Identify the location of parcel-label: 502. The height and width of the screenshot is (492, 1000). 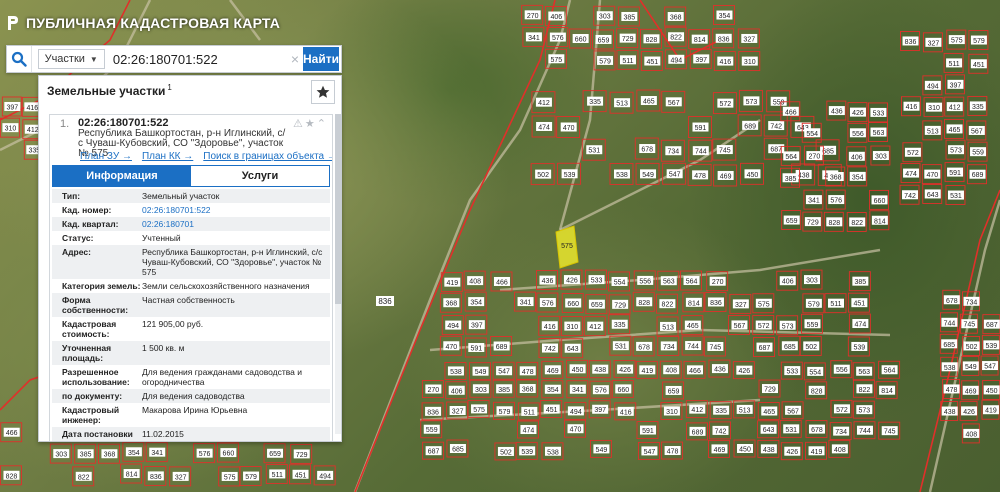
(811, 347).